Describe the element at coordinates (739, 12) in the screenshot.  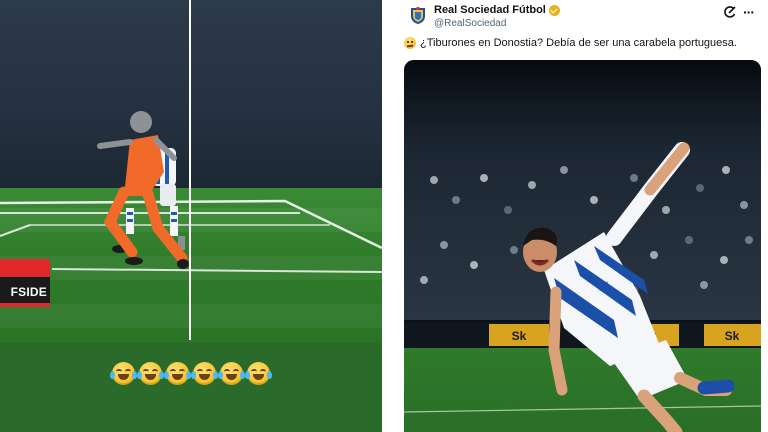
I see `header-actions: ···` at that location.